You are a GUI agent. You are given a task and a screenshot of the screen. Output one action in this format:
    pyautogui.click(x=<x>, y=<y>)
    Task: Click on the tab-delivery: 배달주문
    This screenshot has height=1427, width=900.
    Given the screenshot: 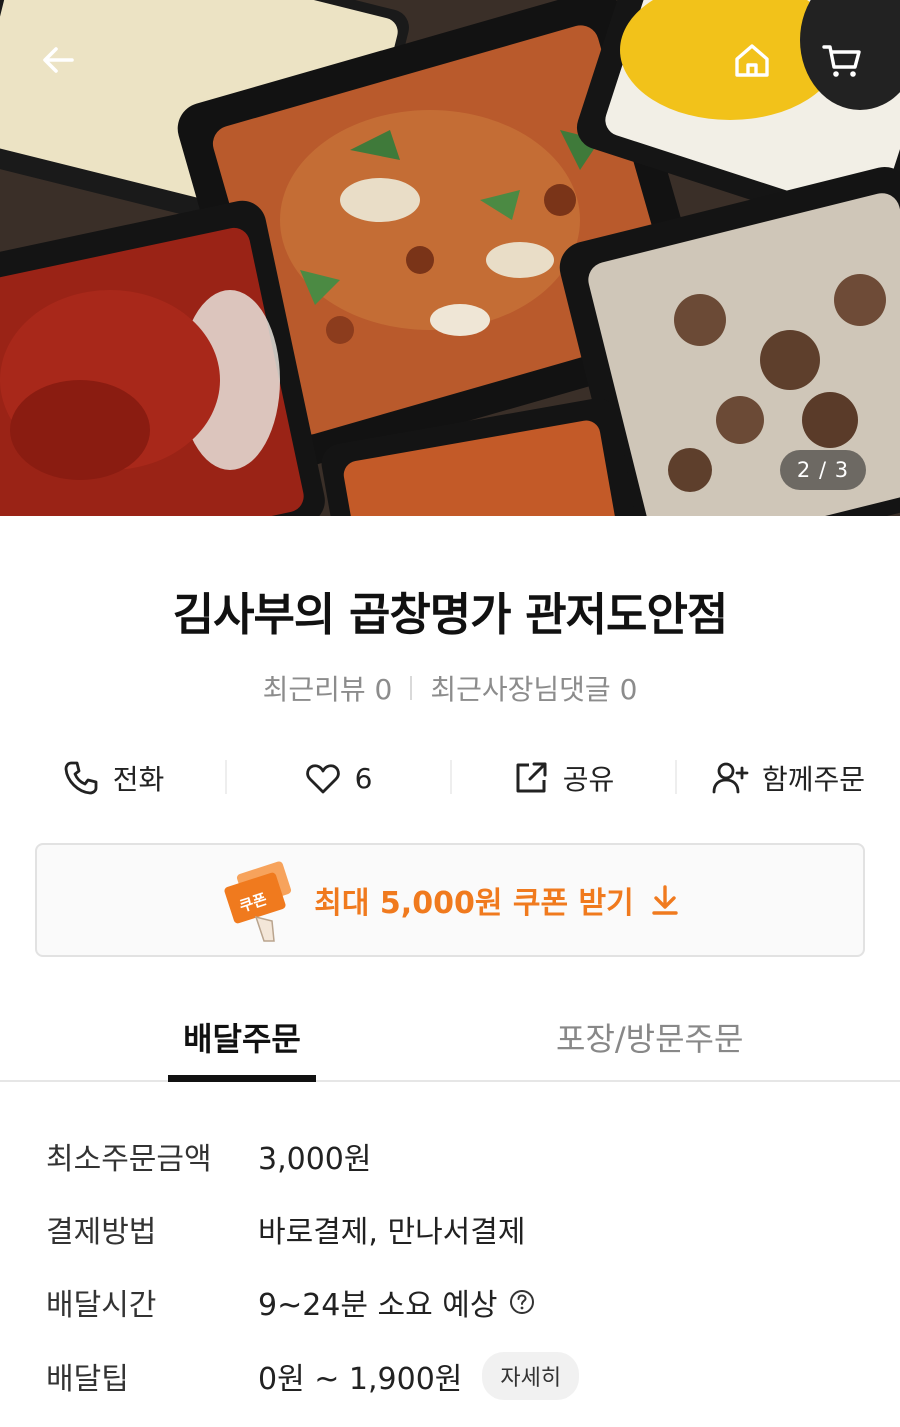 What is the action you would take?
    pyautogui.click(x=242, y=1048)
    